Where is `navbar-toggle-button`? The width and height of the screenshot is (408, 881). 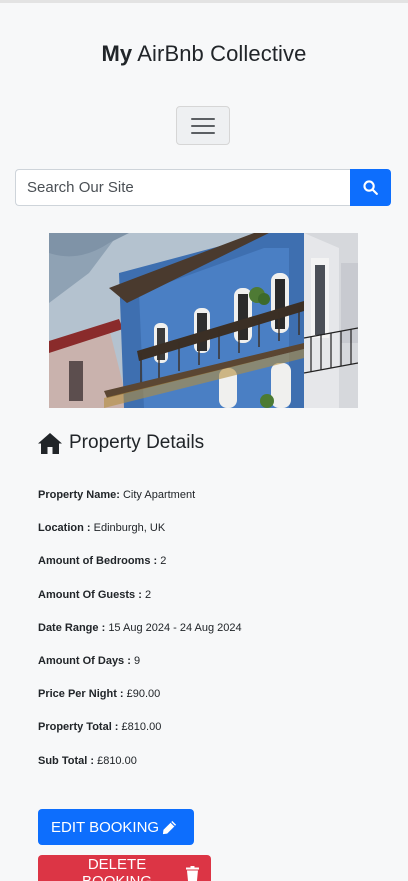 navbar-toggle-button is located at coordinates (203, 125).